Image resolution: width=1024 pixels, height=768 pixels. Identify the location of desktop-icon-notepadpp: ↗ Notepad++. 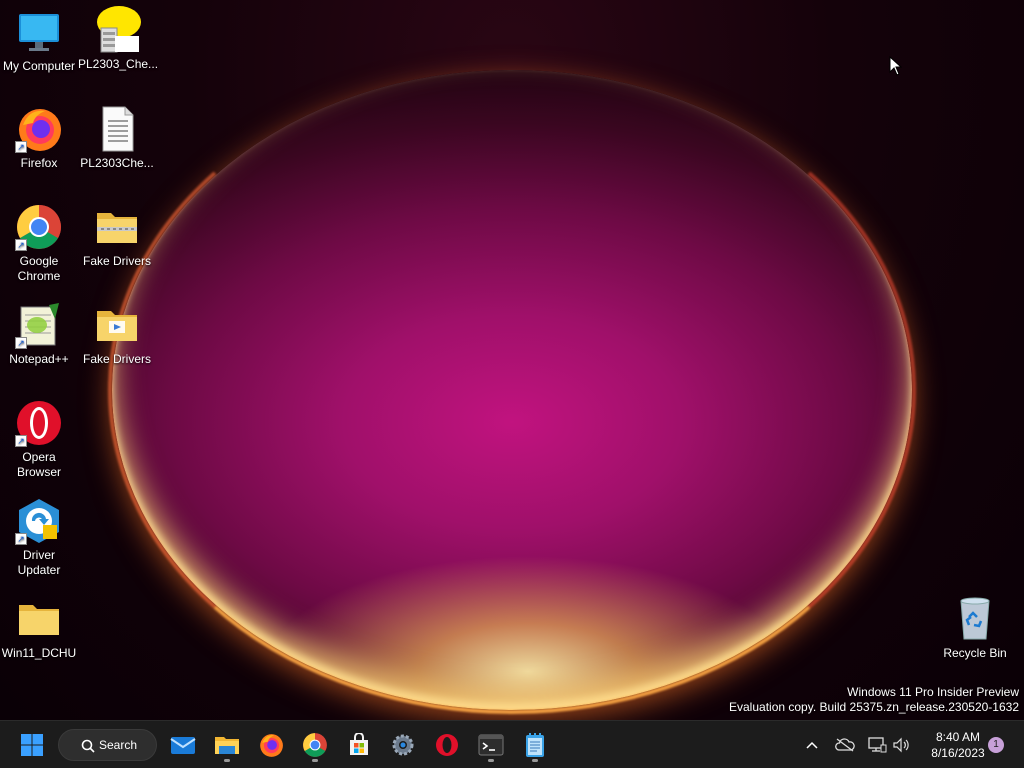
(39, 334).